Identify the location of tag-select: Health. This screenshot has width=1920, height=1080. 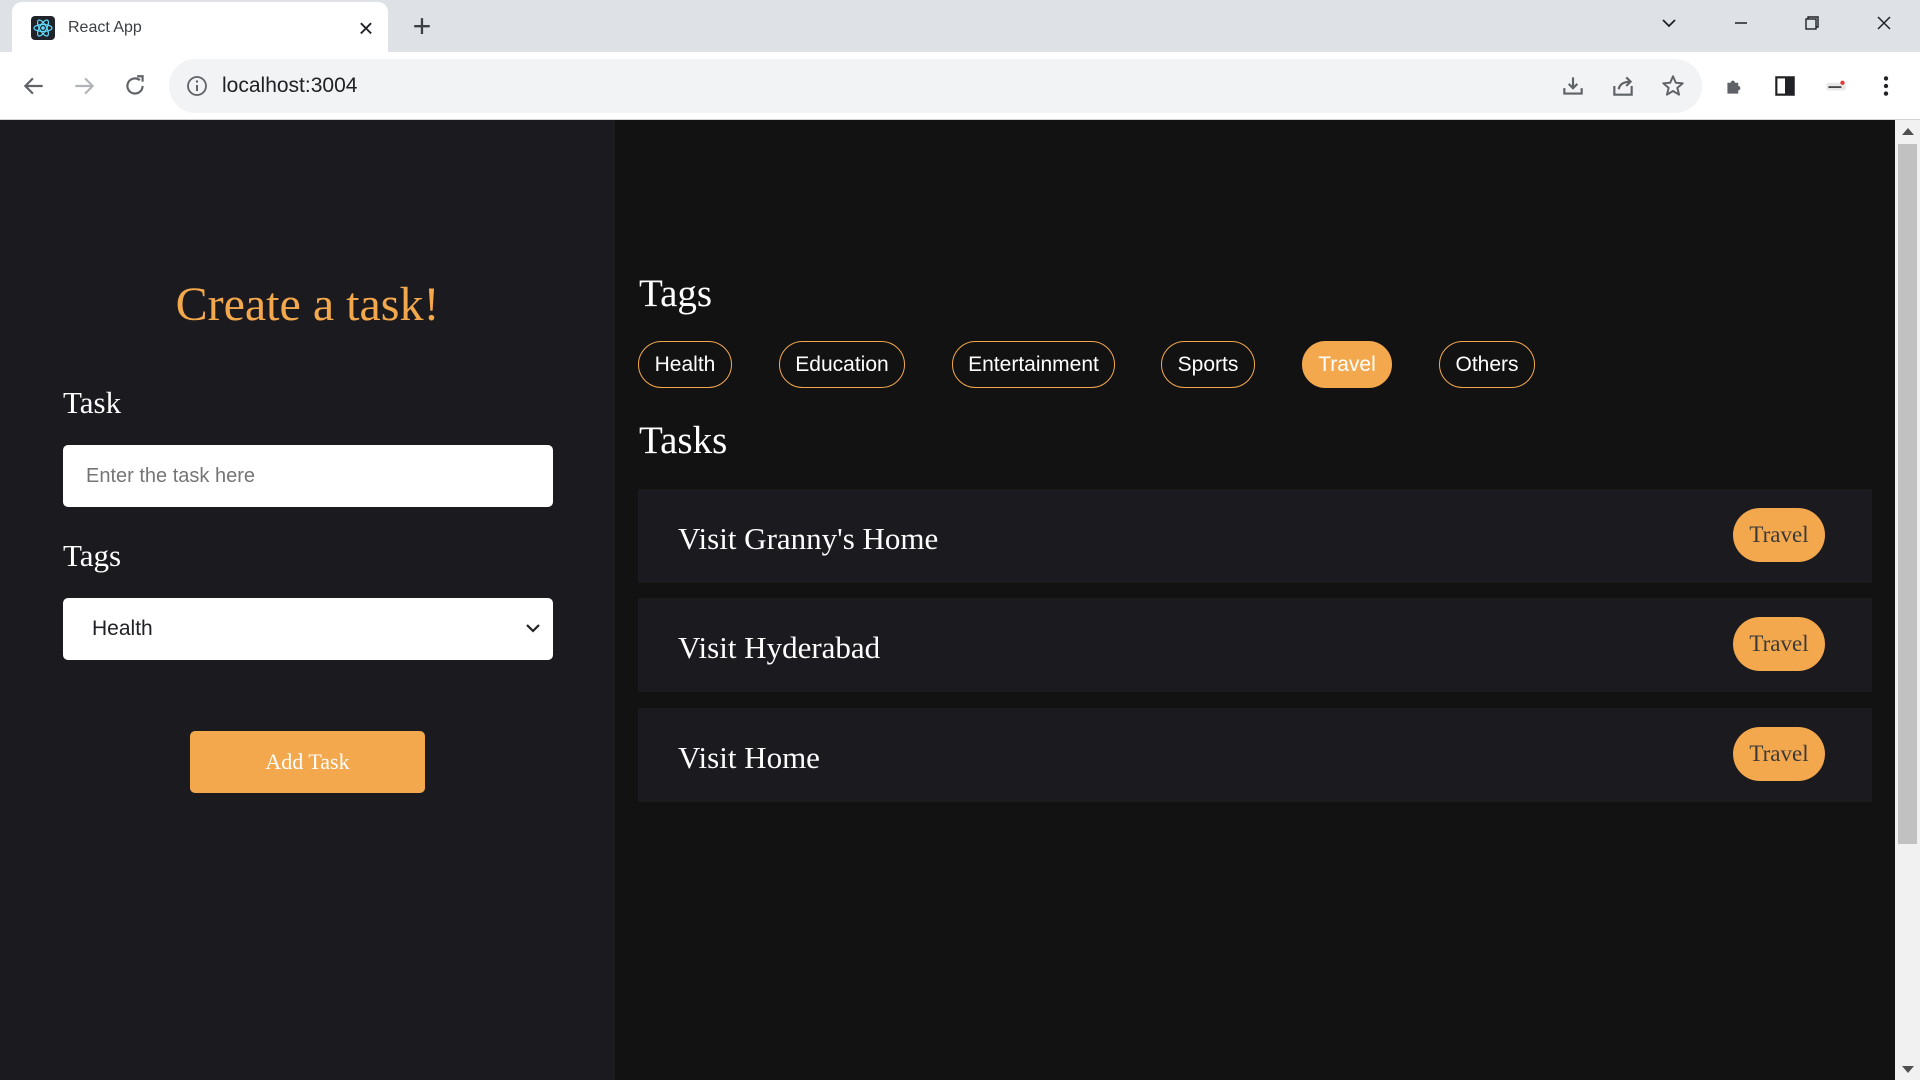
(308, 629).